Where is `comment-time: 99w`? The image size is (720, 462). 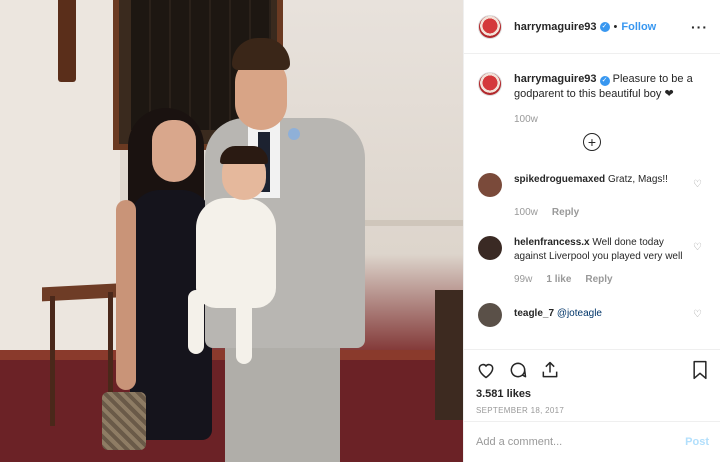
comment-time: 99w is located at coordinates (523, 279).